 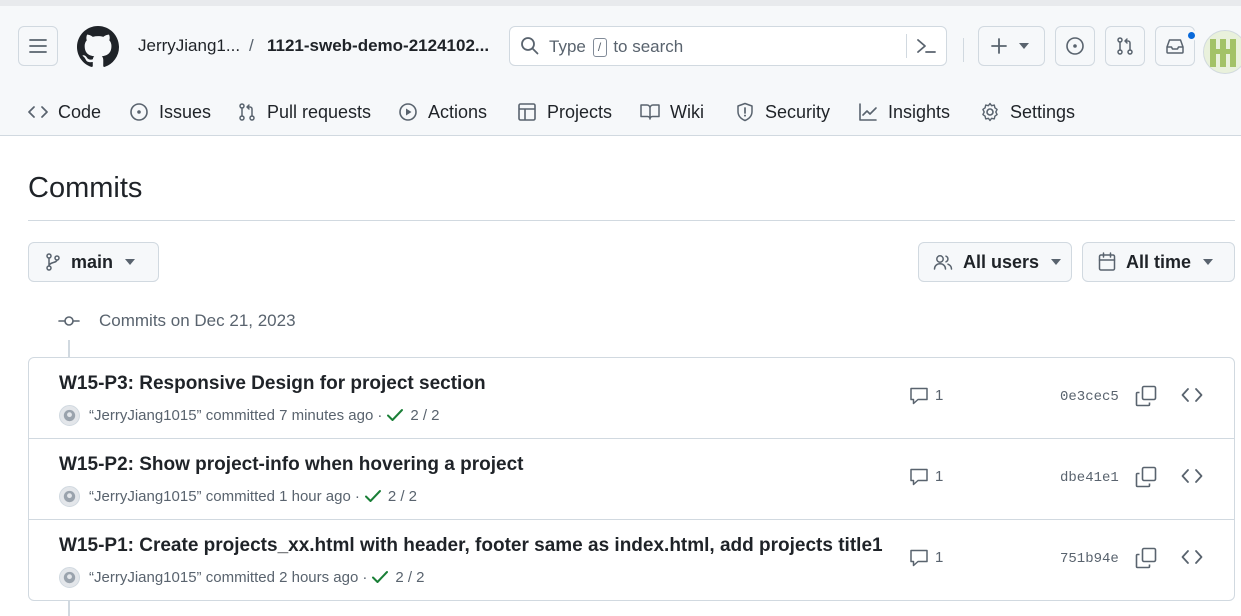 I want to click on shield-icon, so click(x=745, y=112).